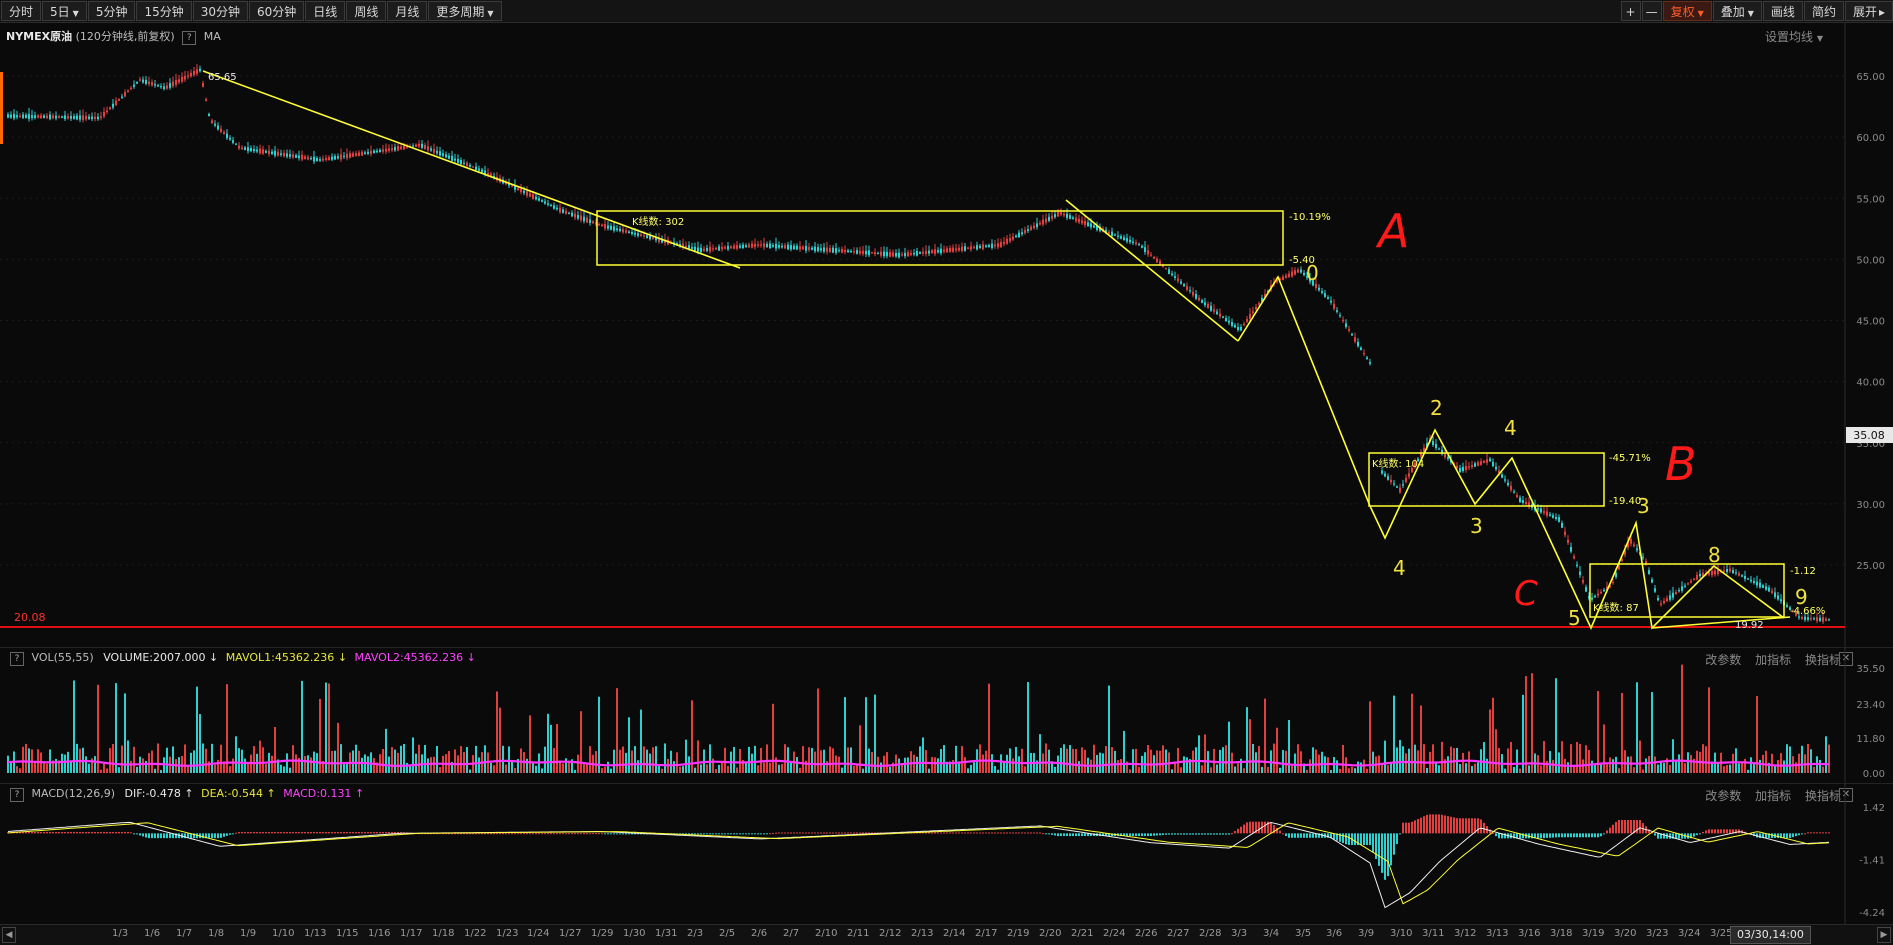 Image resolution: width=1893 pixels, height=945 pixels. Describe the element at coordinates (9, 935) in the screenshot. I see `scroll-left-icon: ◀` at that location.